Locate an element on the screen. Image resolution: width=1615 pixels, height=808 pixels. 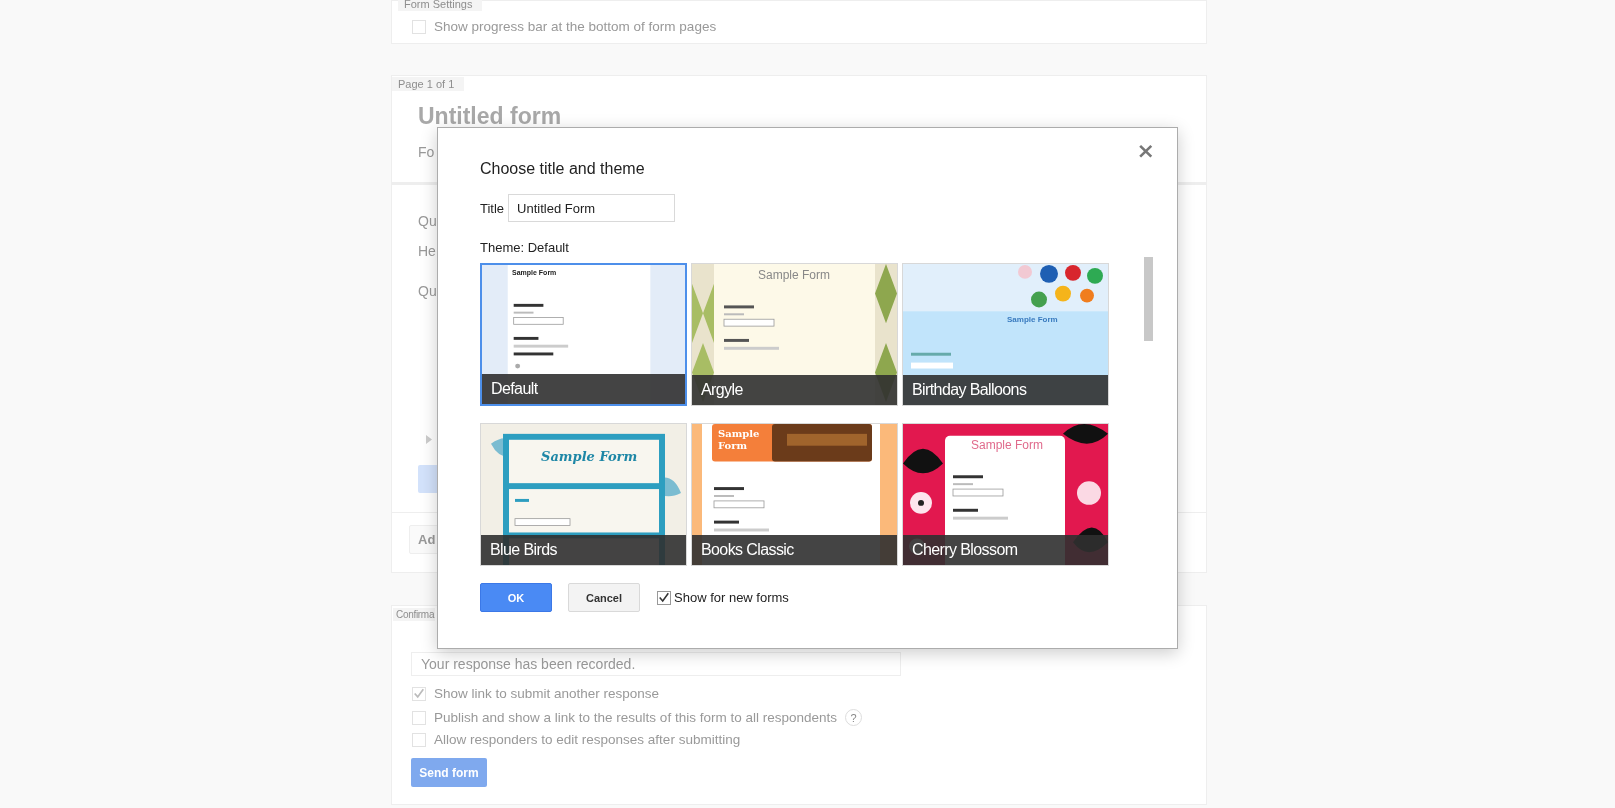
option-label: Publish and show a link to the results of this form to all respondents is located at coordinates (635, 717).